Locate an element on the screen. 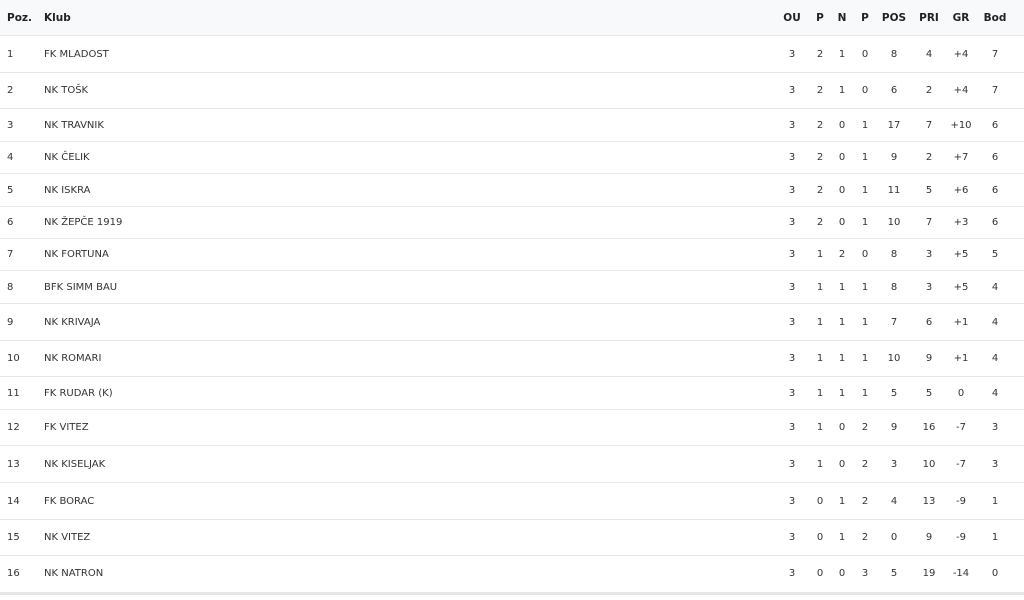 The height and width of the screenshot is (600, 1024). row-position: 13 is located at coordinates (13, 464).